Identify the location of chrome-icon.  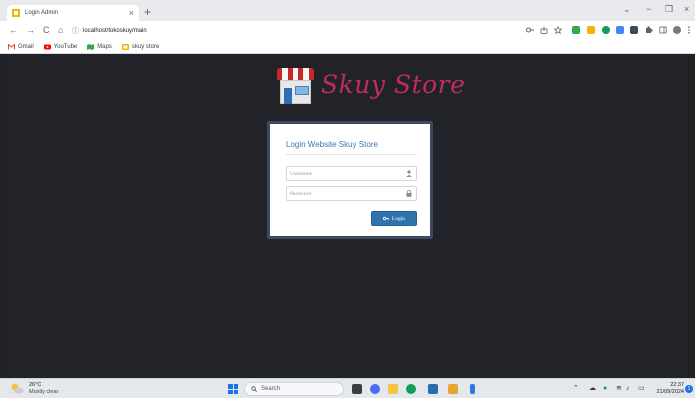
(411, 389).